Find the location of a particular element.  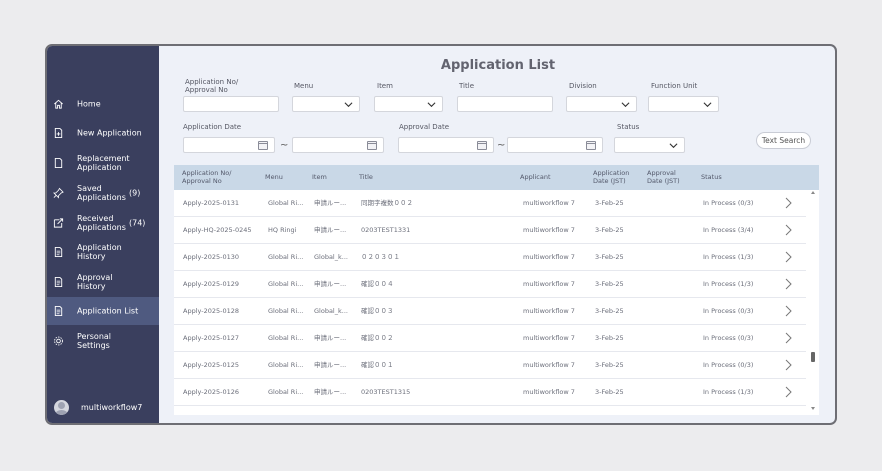

new-doc-icon is located at coordinates (58, 133).